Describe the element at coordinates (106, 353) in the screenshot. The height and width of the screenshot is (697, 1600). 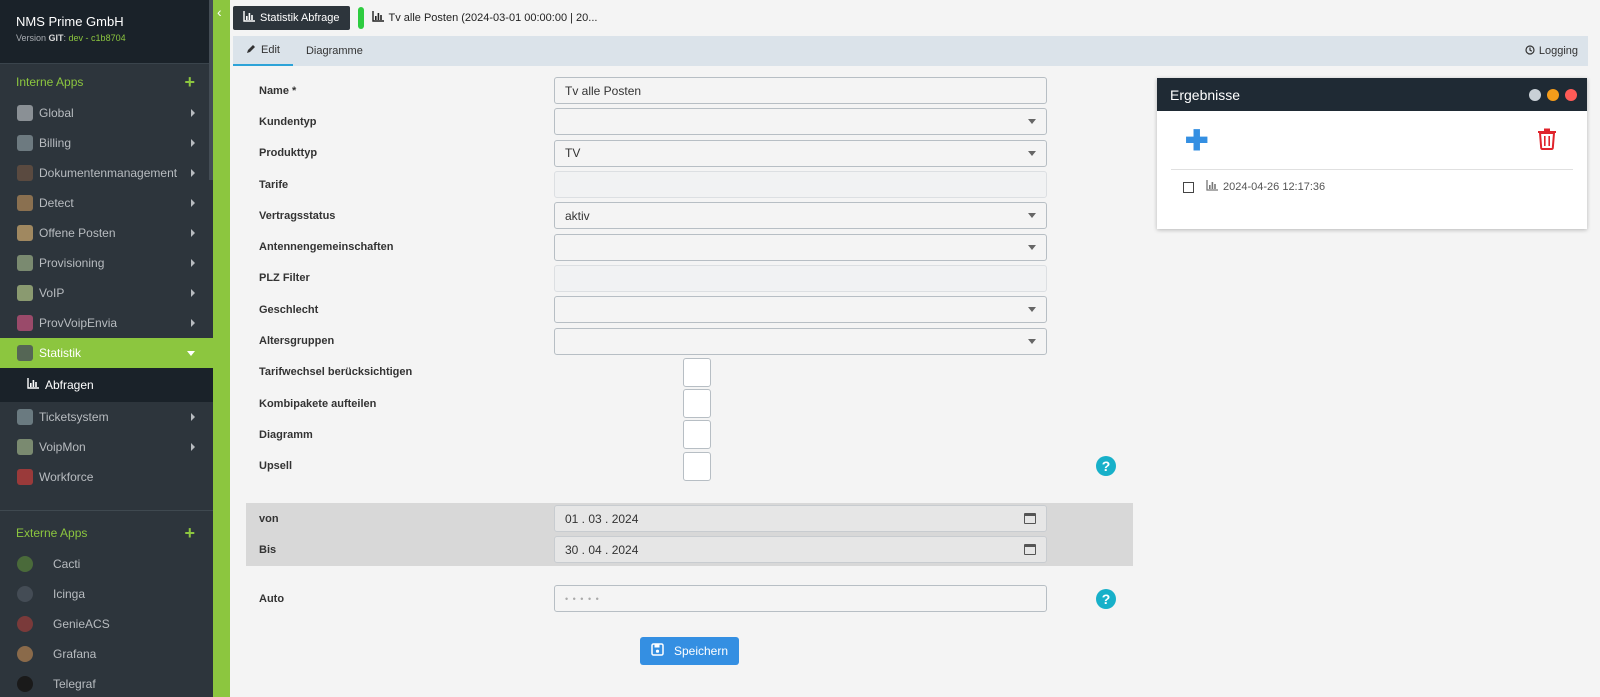
I see `sidebar-item-statistik: Statistik` at that location.